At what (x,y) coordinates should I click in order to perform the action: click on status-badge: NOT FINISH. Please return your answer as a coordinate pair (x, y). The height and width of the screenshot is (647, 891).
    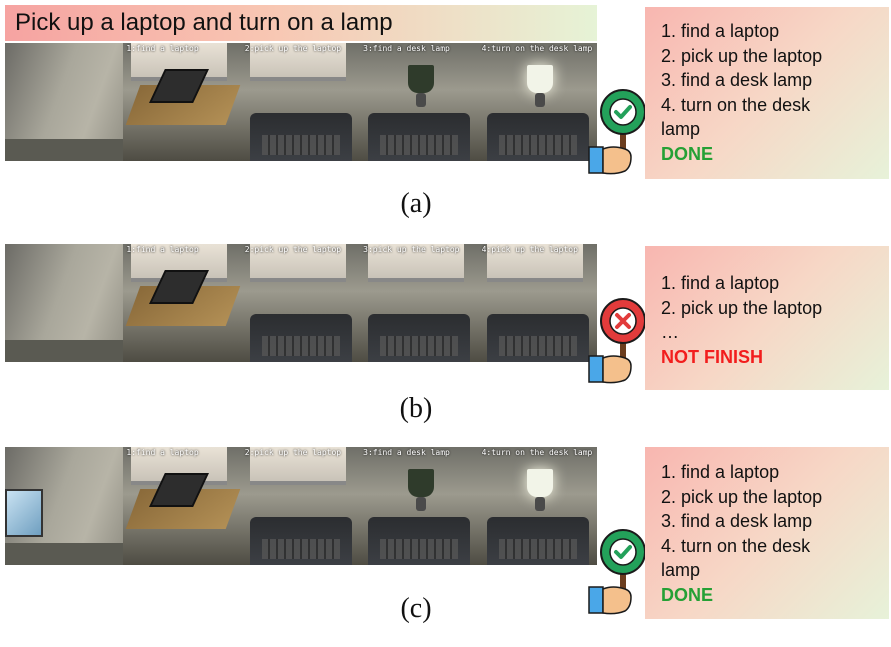
    Looking at the image, I should click on (712, 356).